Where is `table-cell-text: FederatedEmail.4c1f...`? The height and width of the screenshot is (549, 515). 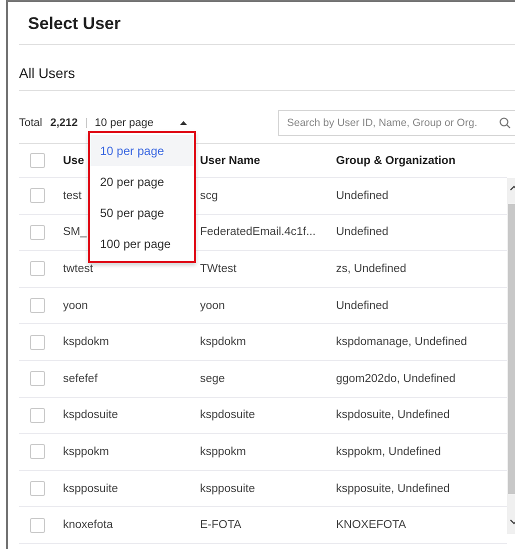 table-cell-text: FederatedEmail.4c1f... is located at coordinates (258, 232).